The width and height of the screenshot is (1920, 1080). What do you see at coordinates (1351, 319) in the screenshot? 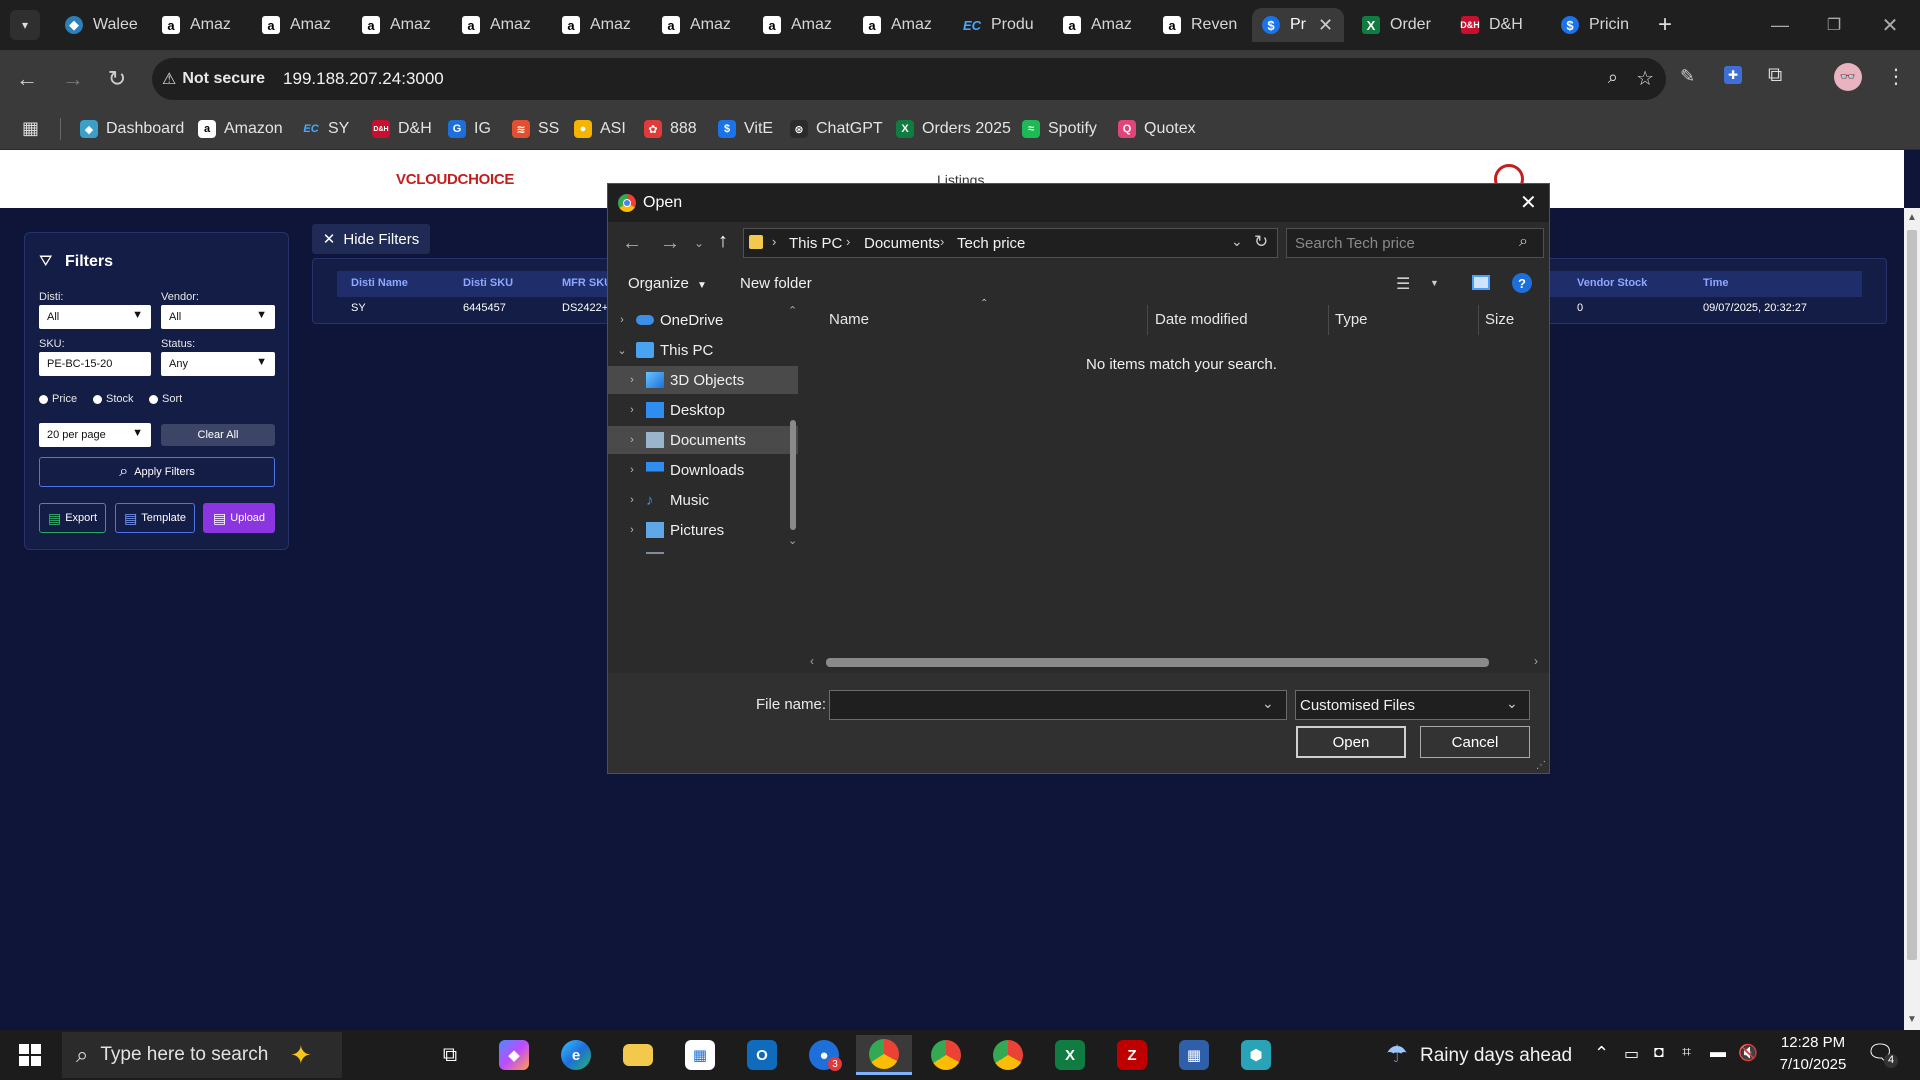
I see `column-type: Type` at bounding box center [1351, 319].